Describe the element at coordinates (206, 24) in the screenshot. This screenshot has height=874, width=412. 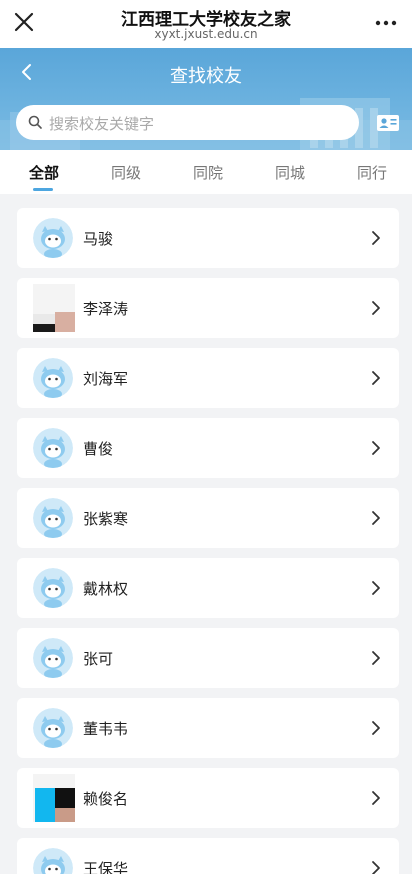
I see `title-bar: 江西理工大学校友之家 xyxt.jxust.edu.cn` at that location.